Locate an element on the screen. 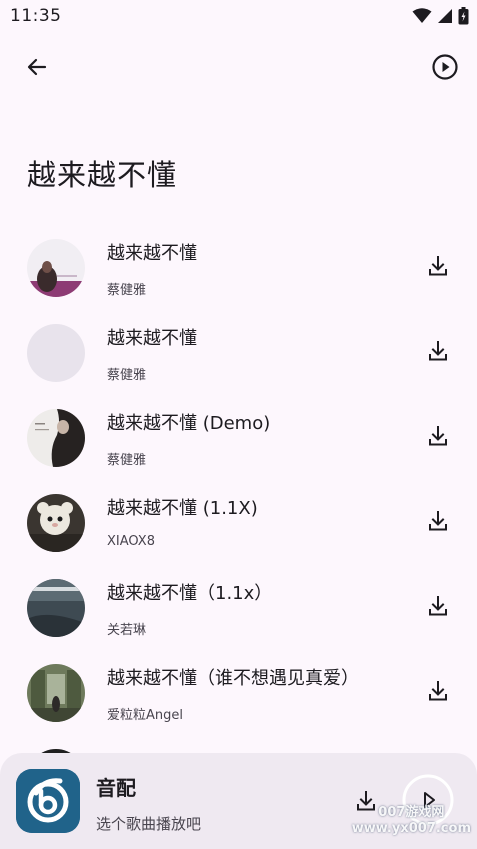  play-circle-icon is located at coordinates (445, 69).